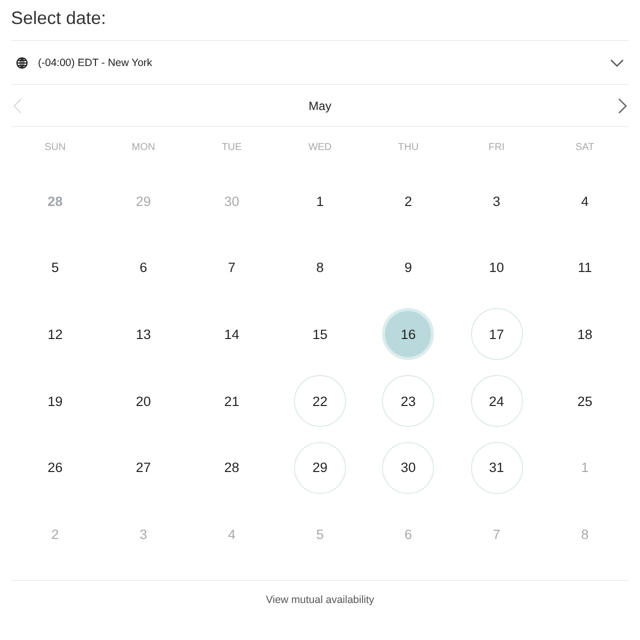 The width and height of the screenshot is (640, 640). Describe the element at coordinates (232, 401) in the screenshot. I see `day-button: 21` at that location.